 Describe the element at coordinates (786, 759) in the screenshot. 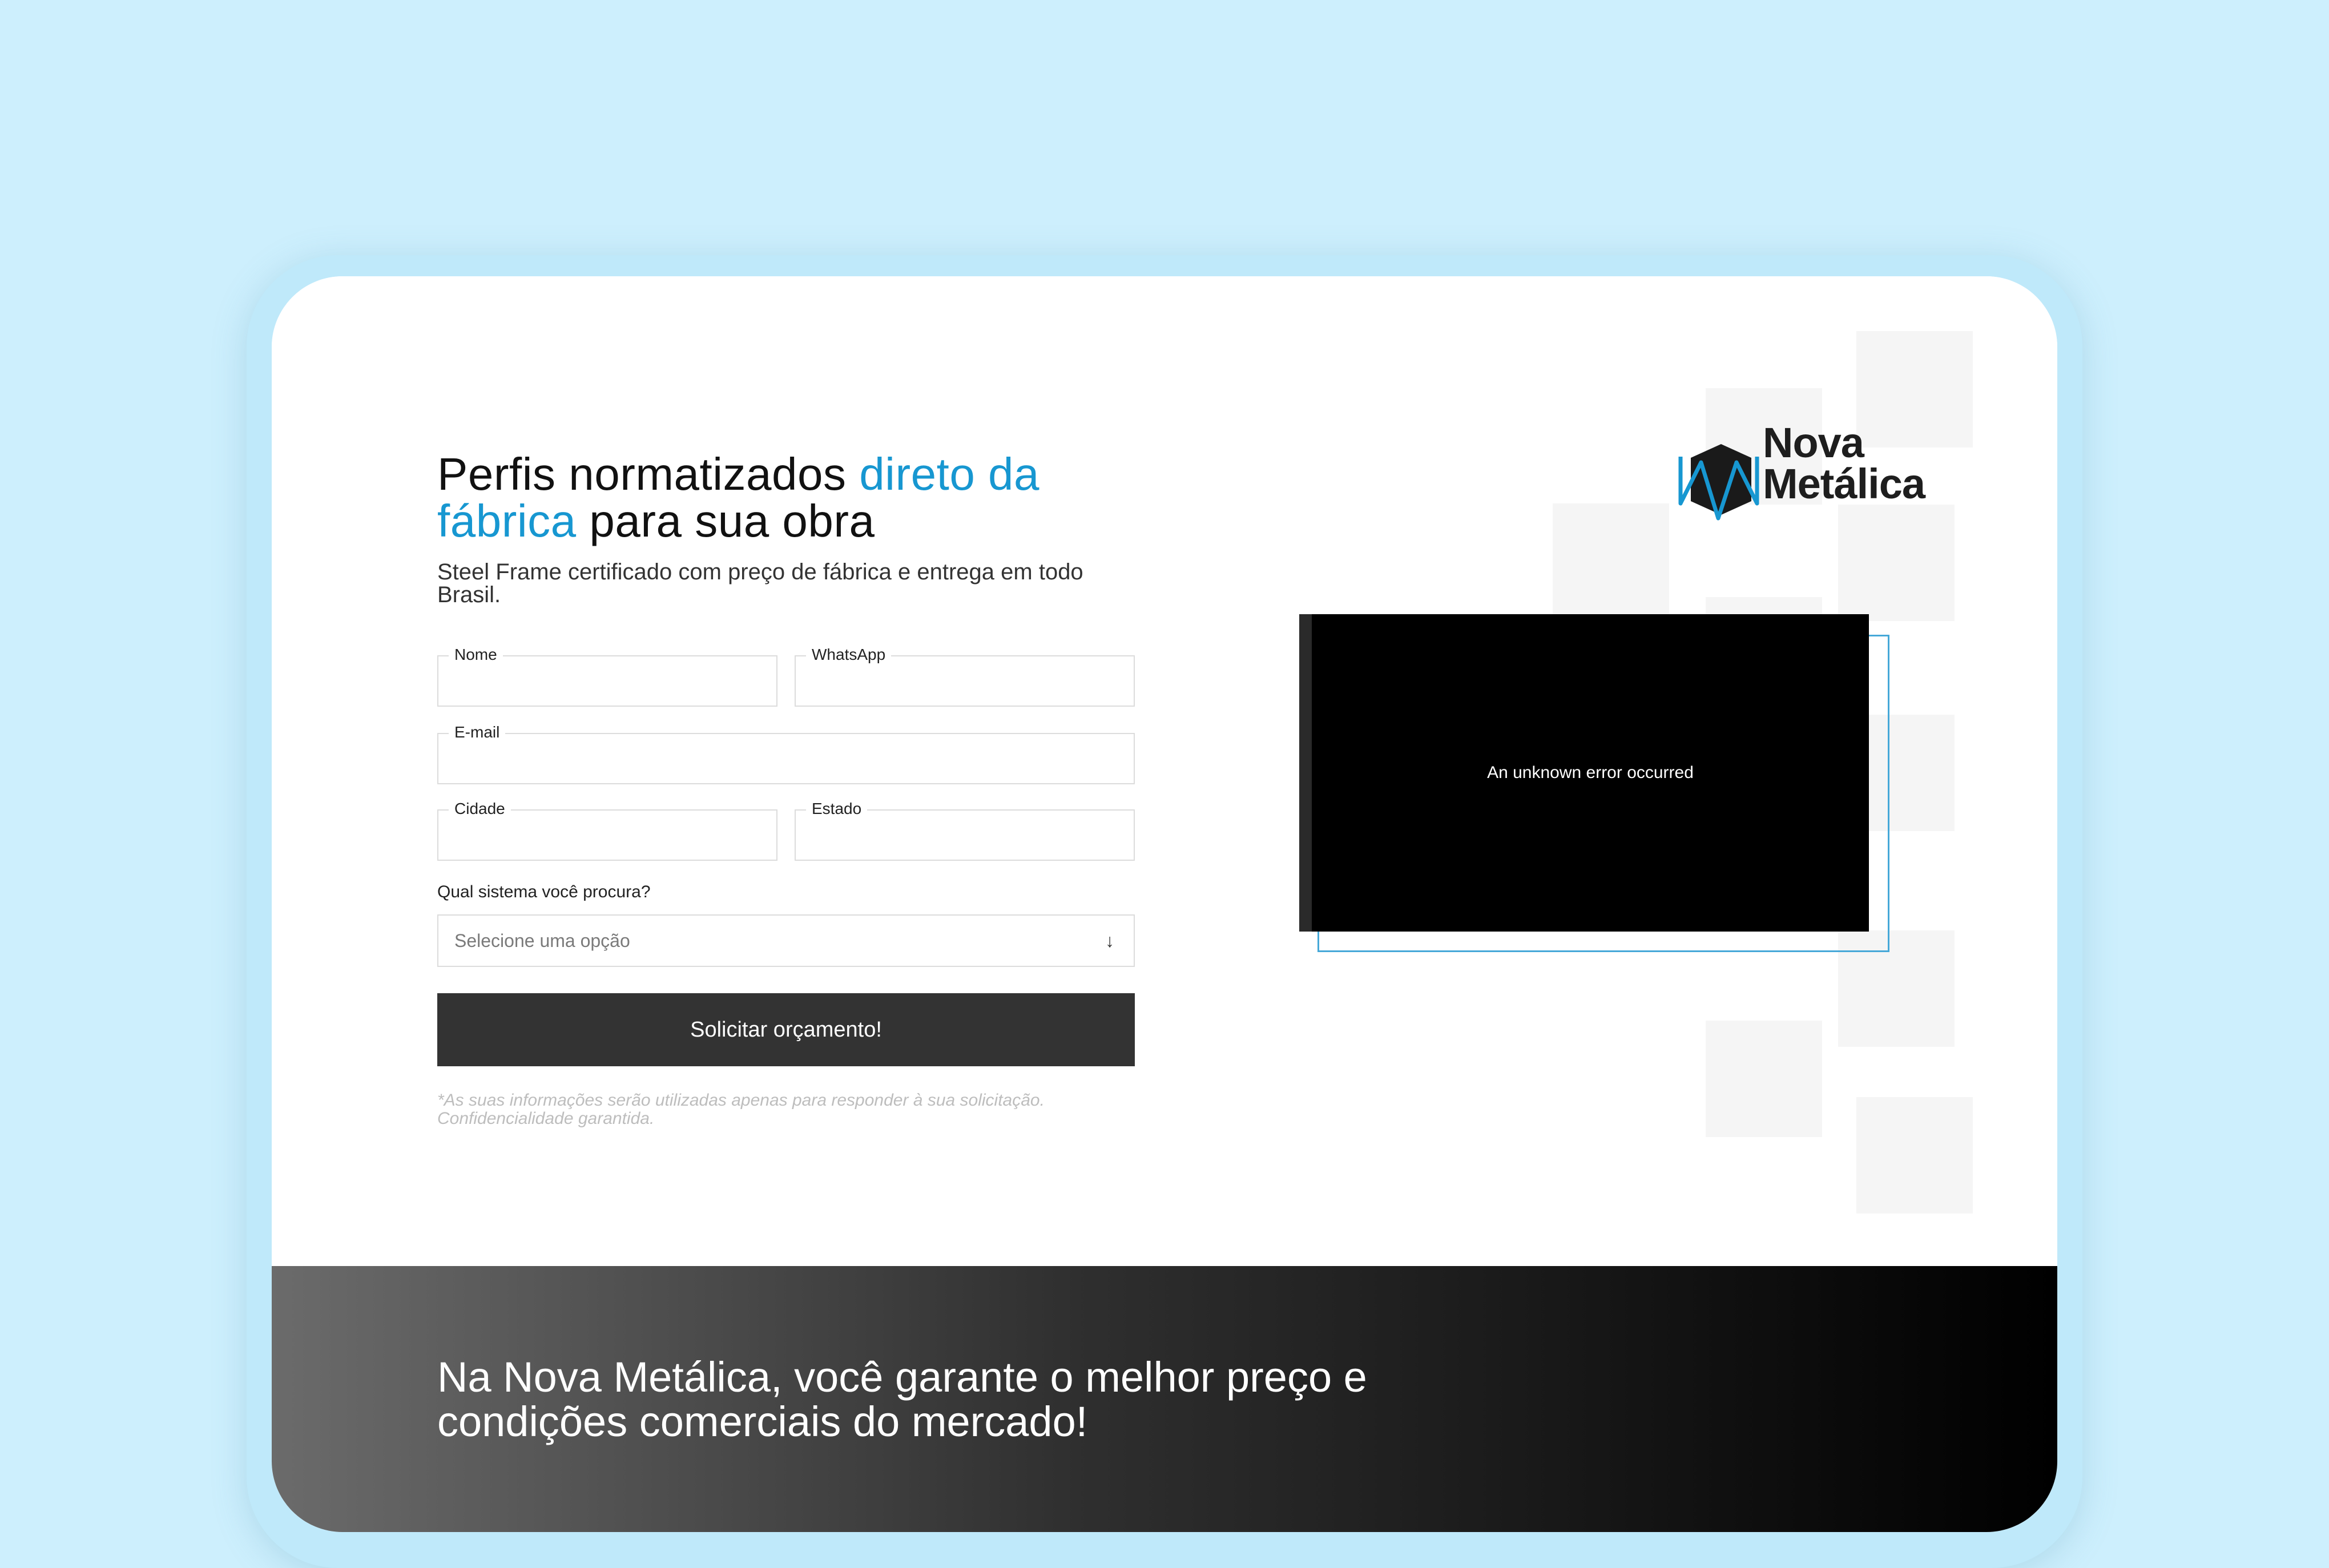

I see `email-input` at that location.